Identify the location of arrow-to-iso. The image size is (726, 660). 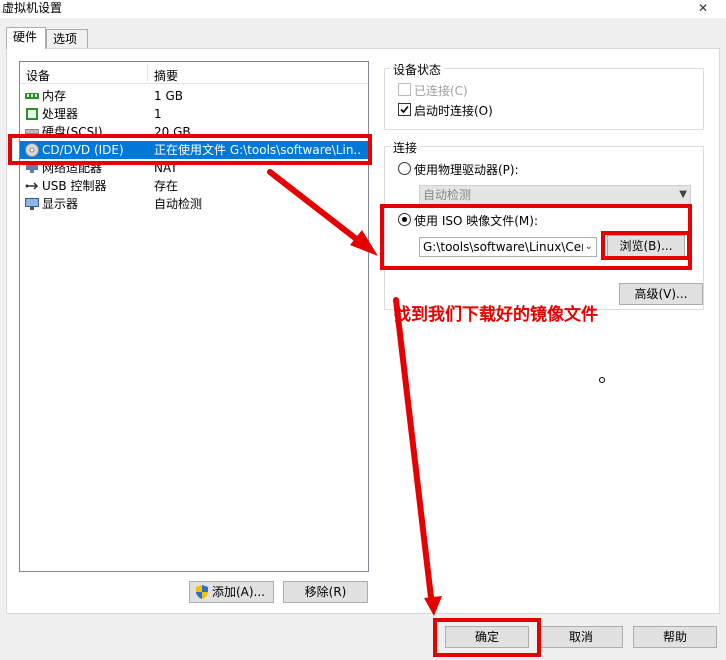
(319, 210).